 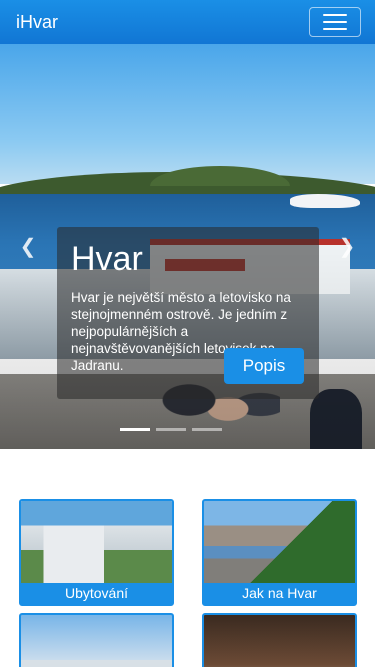 What do you see at coordinates (37, 22) in the screenshot?
I see `brand-title: iHvar` at bounding box center [37, 22].